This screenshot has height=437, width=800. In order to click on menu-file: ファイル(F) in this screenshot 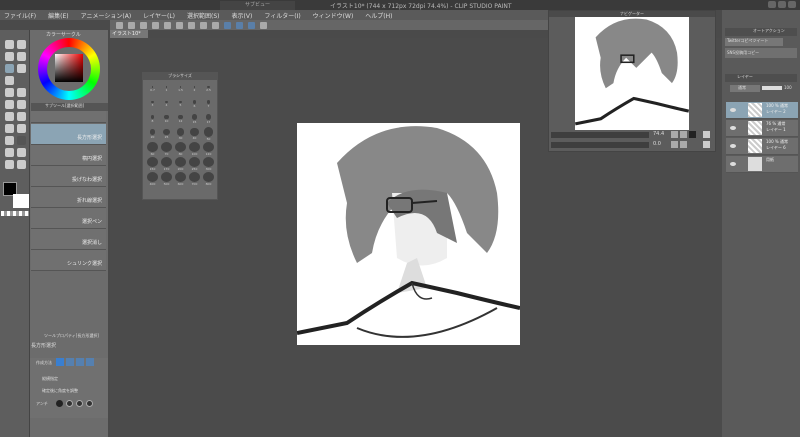, I will do `click(20, 15)`.